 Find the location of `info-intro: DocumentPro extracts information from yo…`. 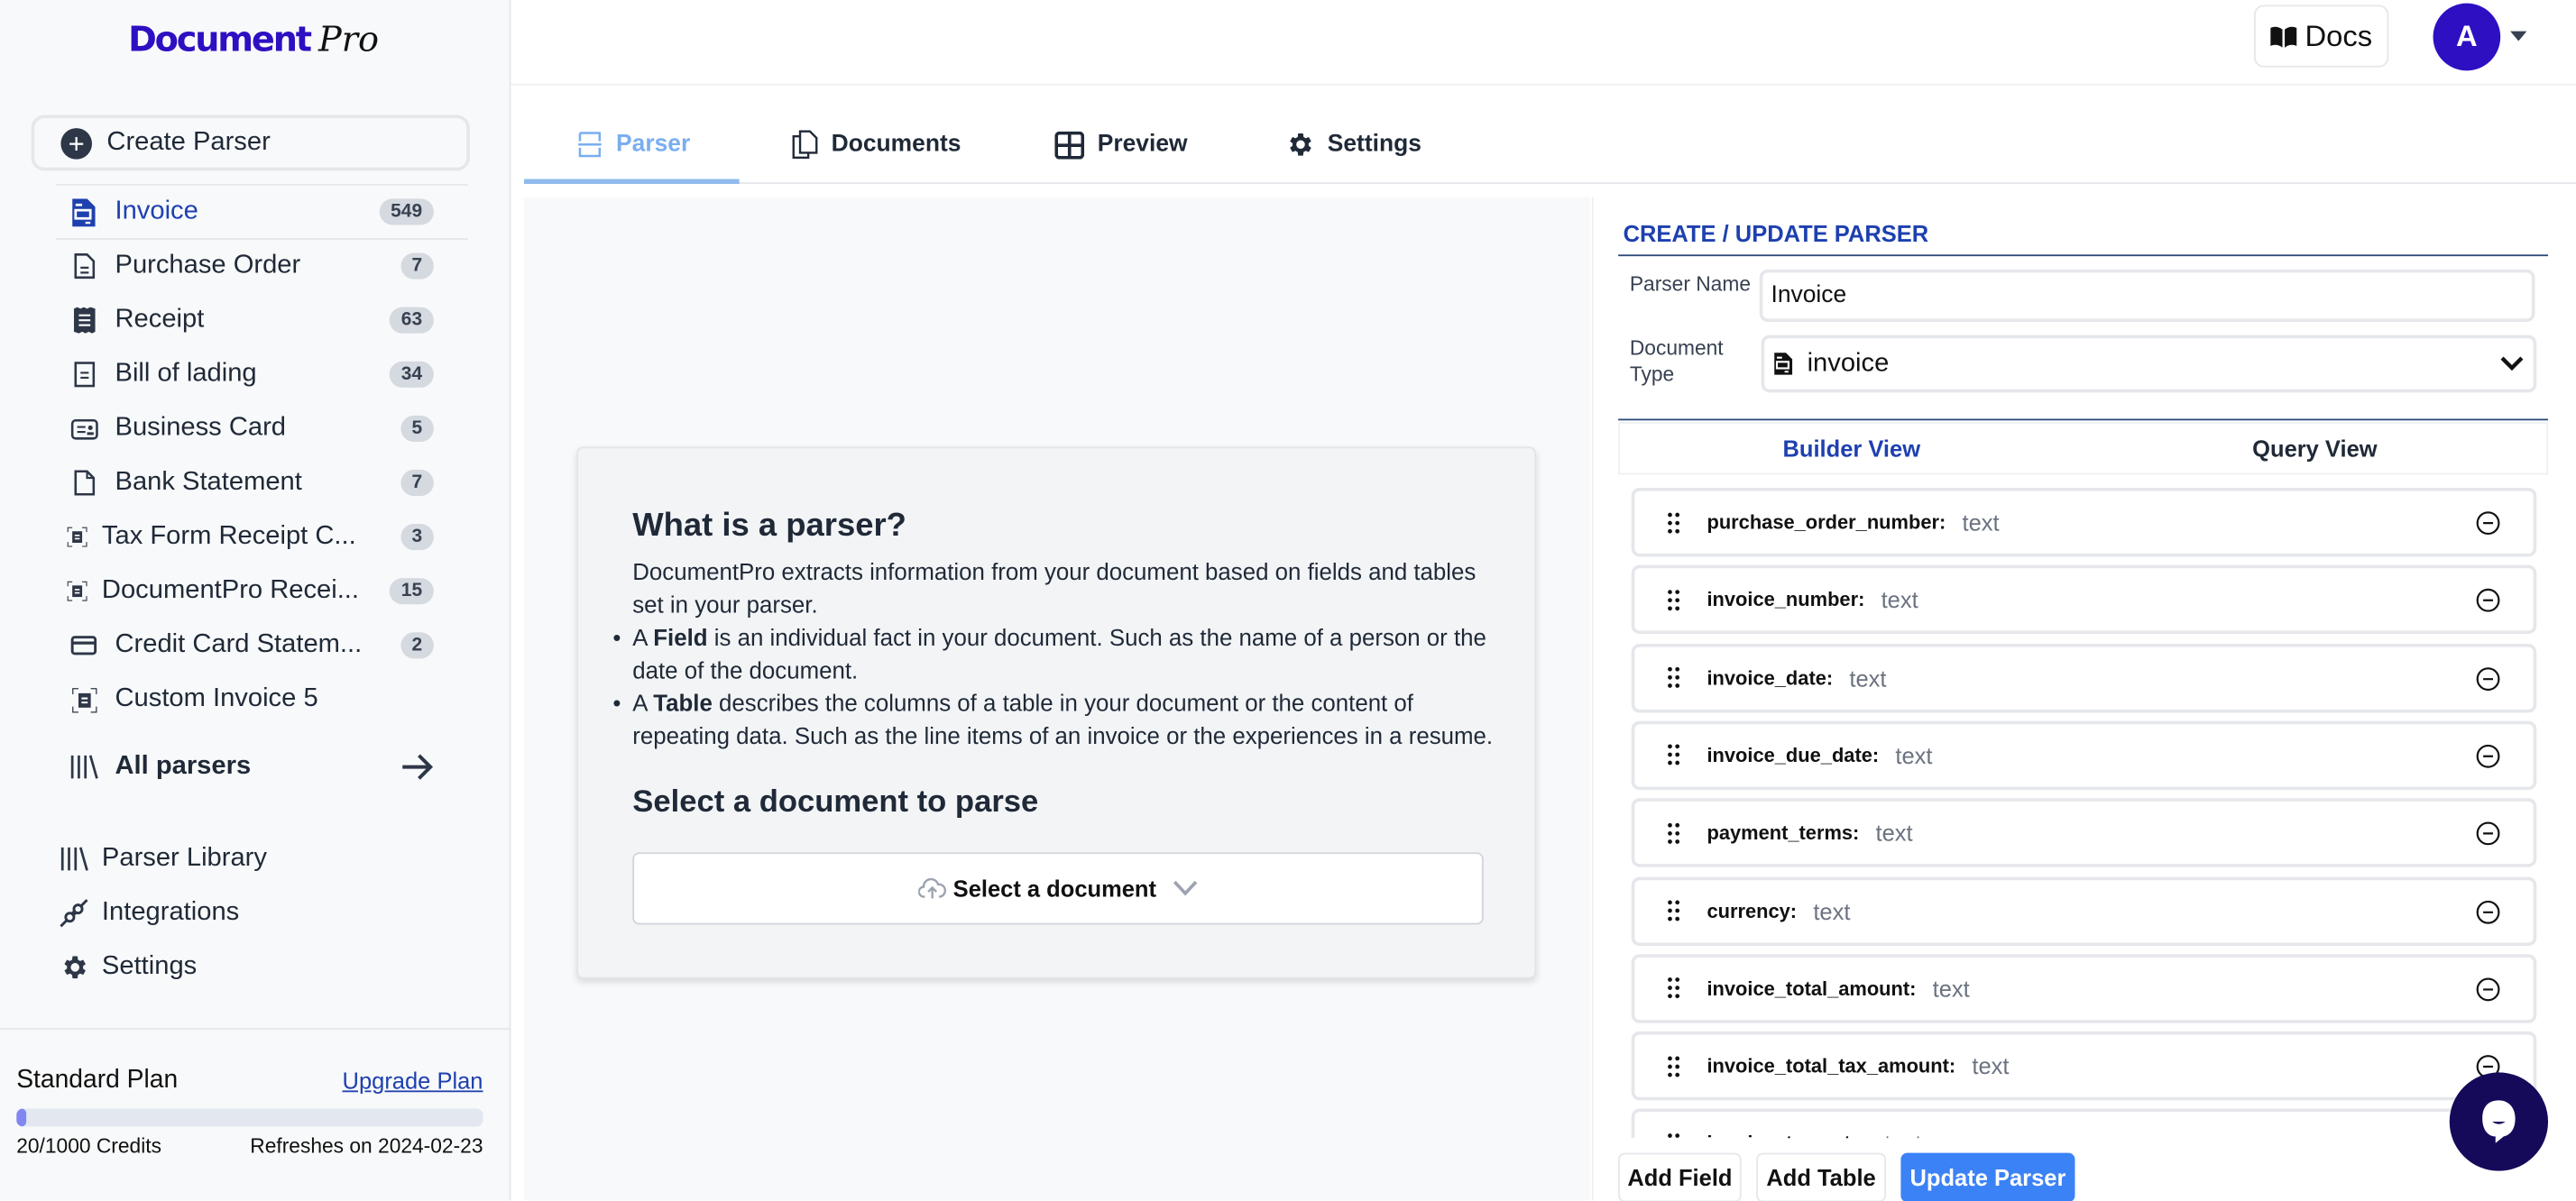

info-intro: DocumentPro extracts information from yo… is located at coordinates (1054, 589).